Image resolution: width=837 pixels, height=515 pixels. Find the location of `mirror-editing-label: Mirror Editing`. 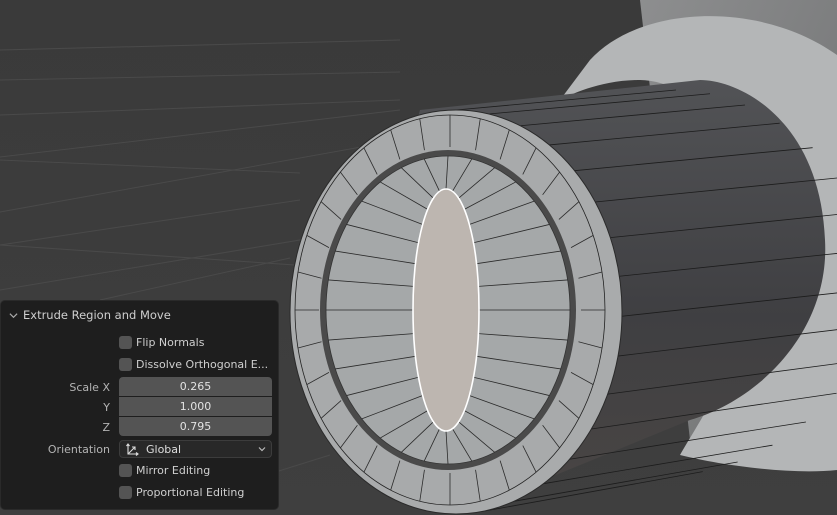

mirror-editing-label: Mirror Editing is located at coordinates (173, 470).